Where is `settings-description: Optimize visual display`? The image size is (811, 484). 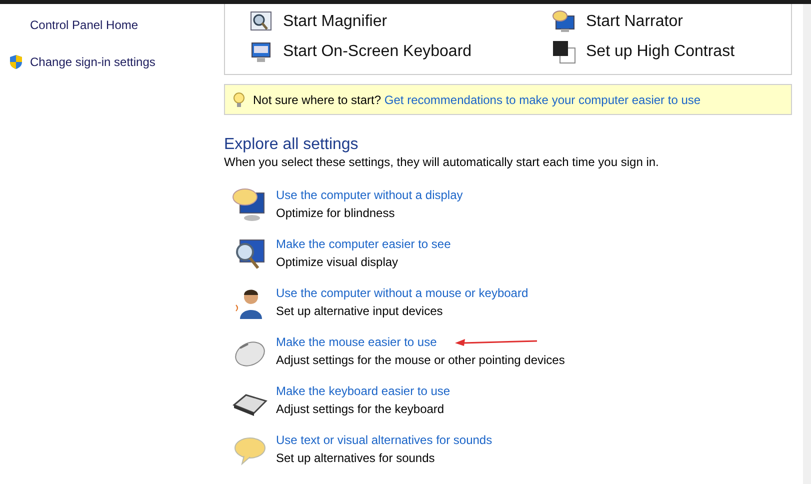 settings-description: Optimize visual display is located at coordinates (338, 262).